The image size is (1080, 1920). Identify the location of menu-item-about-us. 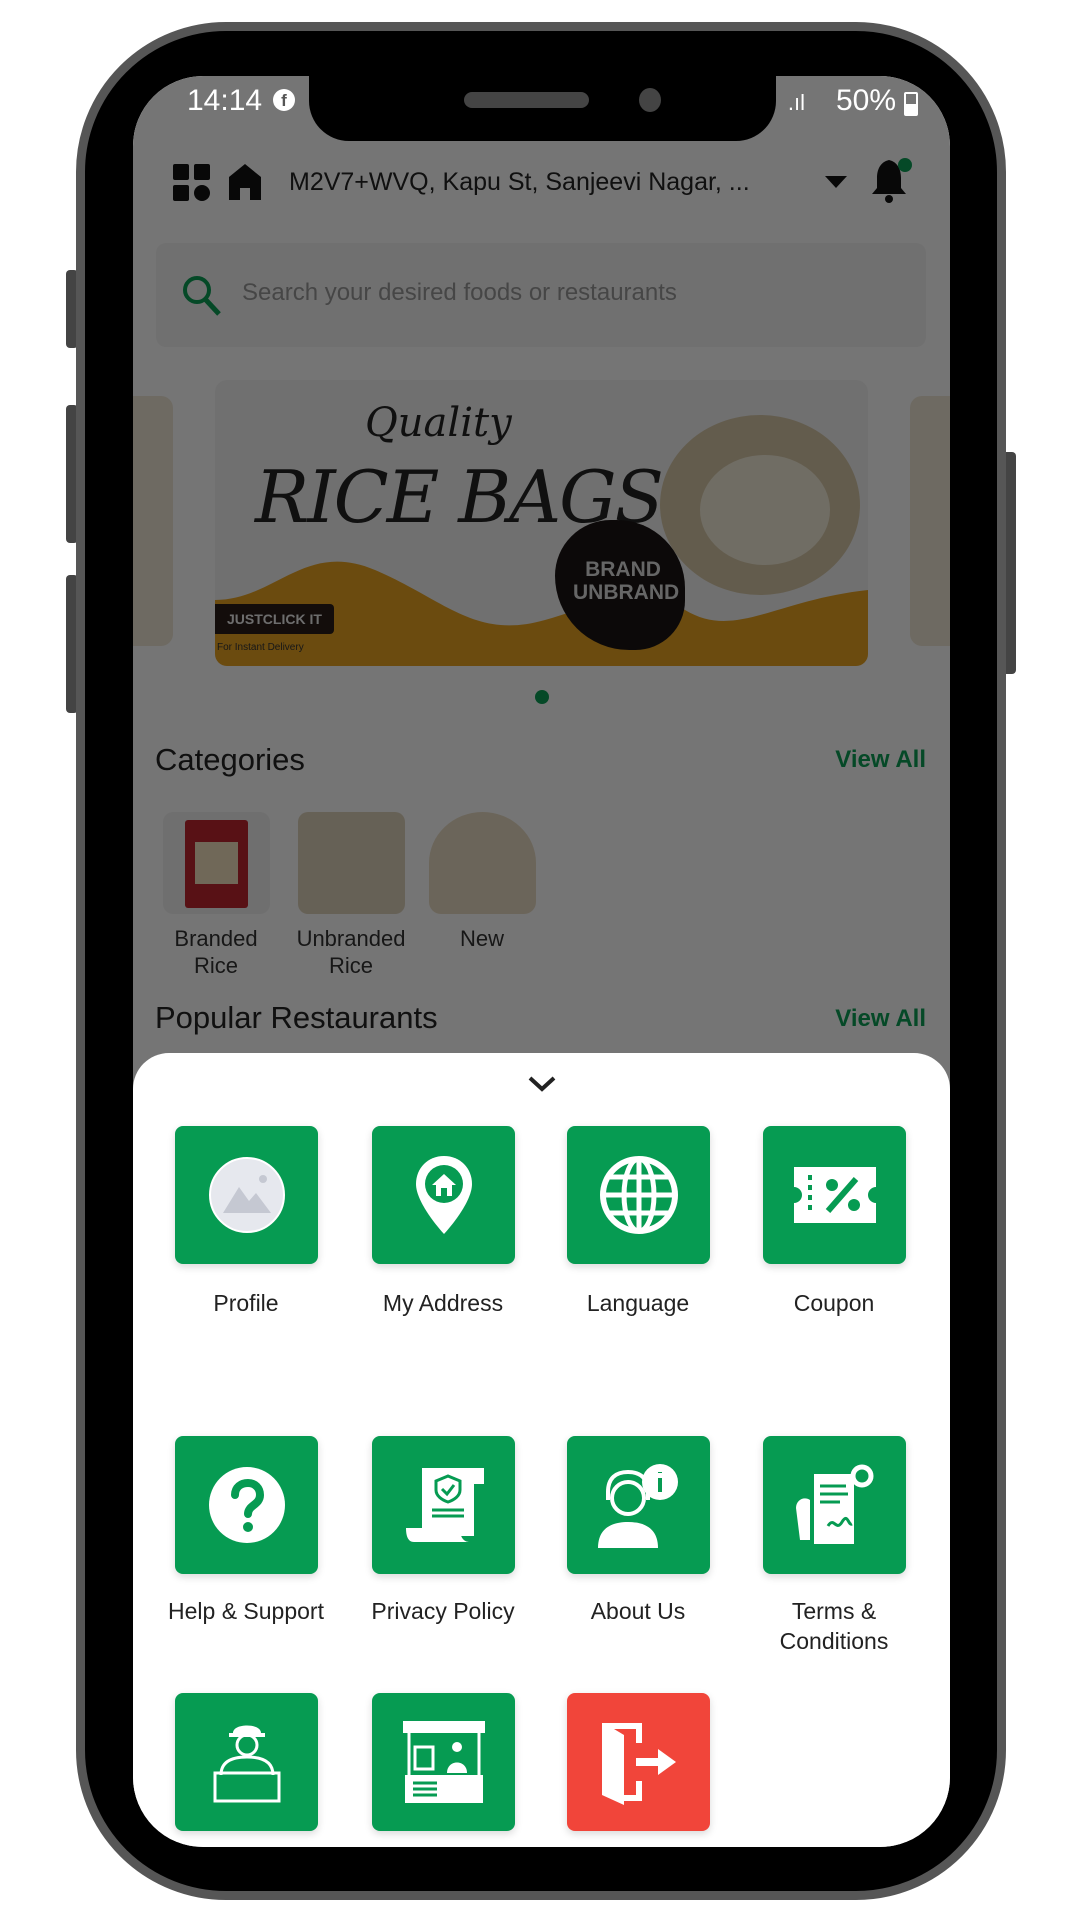
(638, 1505).